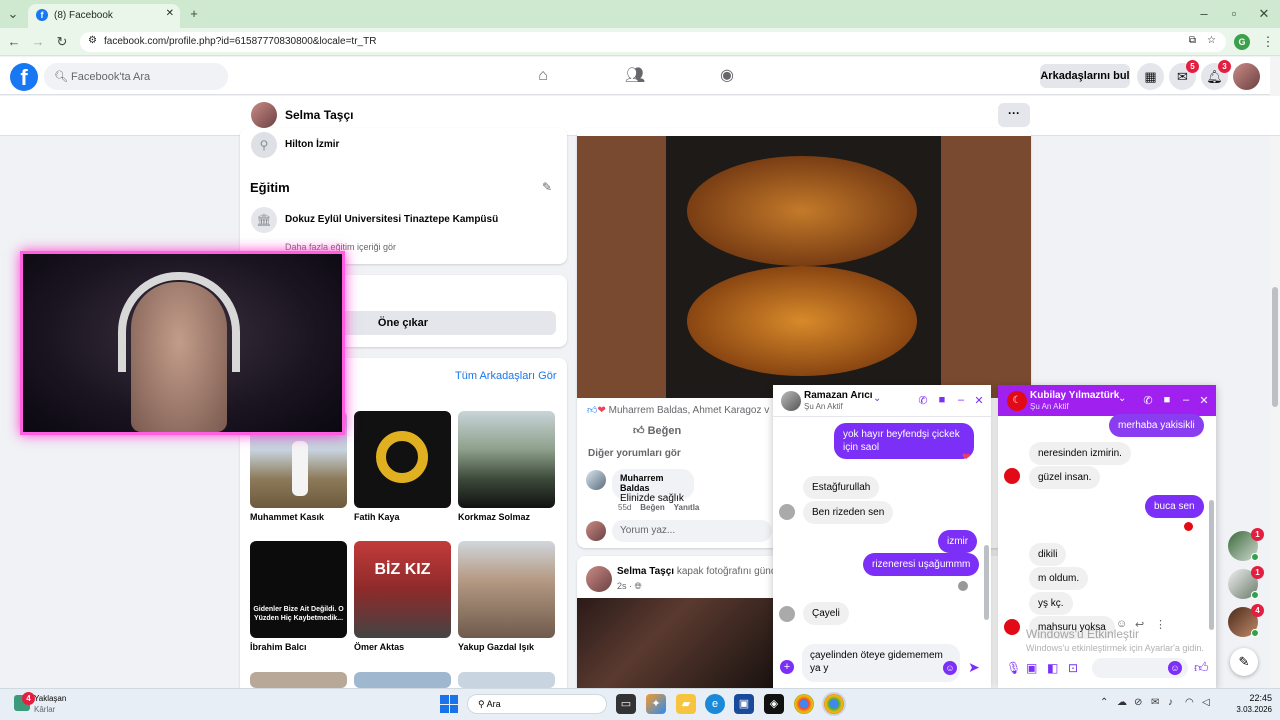  I want to click on account-avatar, so click(1246, 76).